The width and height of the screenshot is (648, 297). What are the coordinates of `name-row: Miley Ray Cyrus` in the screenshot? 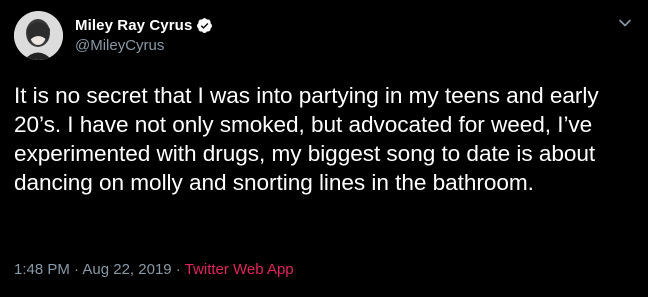 It's located at (144, 25).